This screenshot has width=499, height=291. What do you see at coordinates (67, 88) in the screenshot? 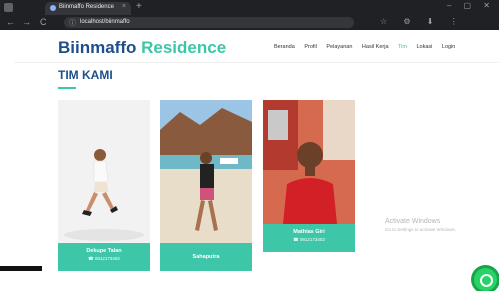
I see `title-underline` at bounding box center [67, 88].